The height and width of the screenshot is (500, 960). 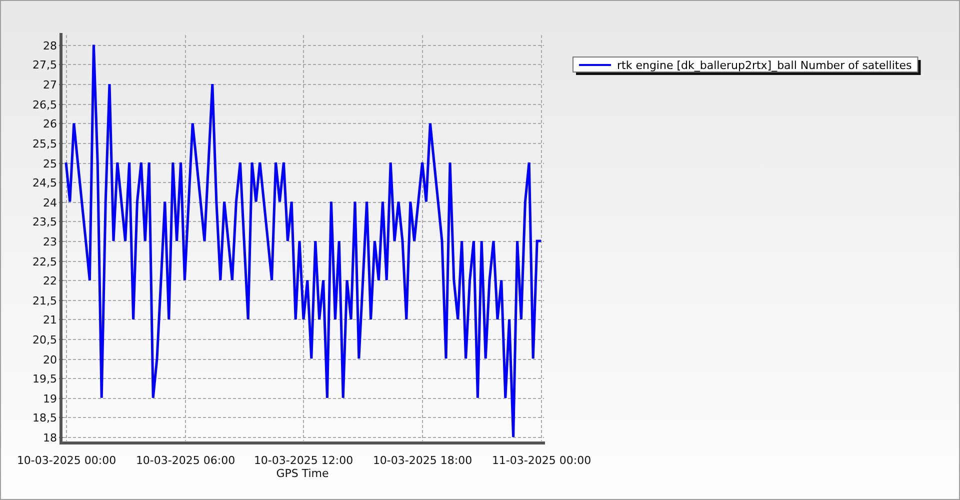 I want to click on x-tick-label: 10-03-2025 18:00, so click(x=422, y=460).